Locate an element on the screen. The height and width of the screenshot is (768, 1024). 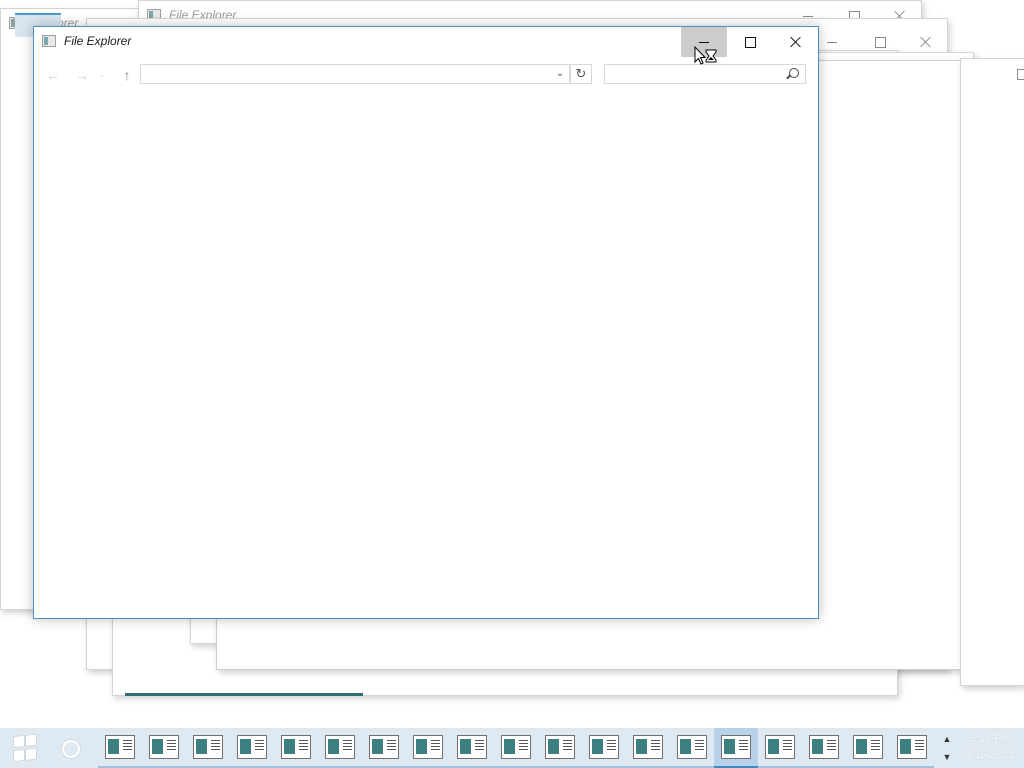
clock-date: 3/16/2022 is located at coordinates (990, 755).